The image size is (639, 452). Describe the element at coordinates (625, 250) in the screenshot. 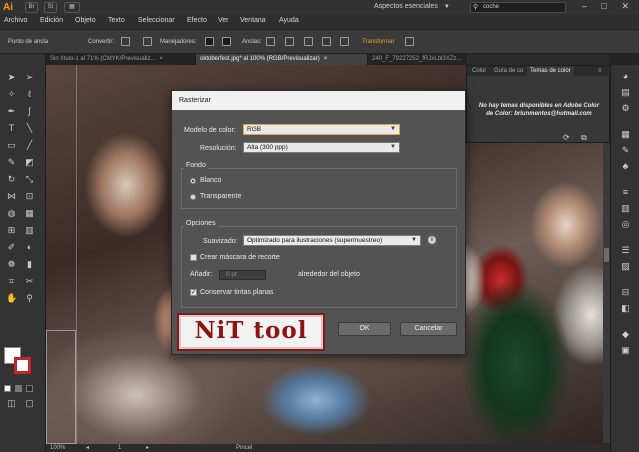

I see `appearance-icon: ☰` at that location.